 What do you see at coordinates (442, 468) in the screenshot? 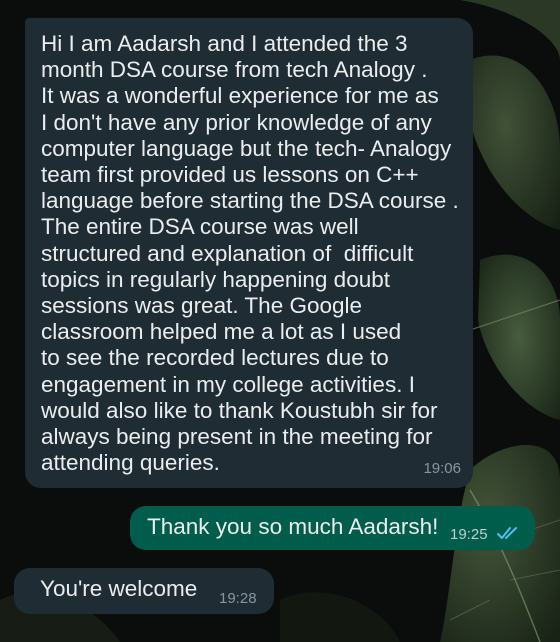
I see `message-timestamp: 19:06` at bounding box center [442, 468].